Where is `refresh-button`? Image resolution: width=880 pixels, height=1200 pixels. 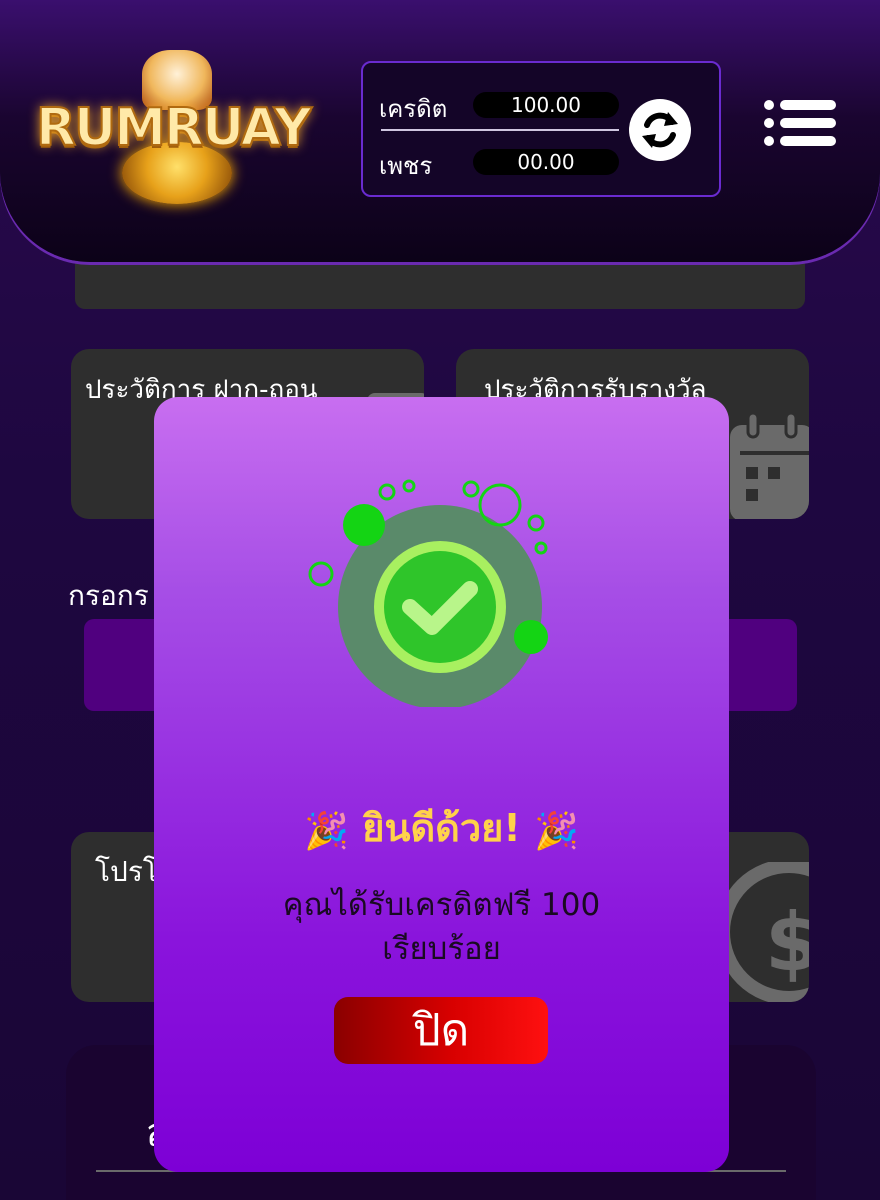 refresh-button is located at coordinates (660, 130).